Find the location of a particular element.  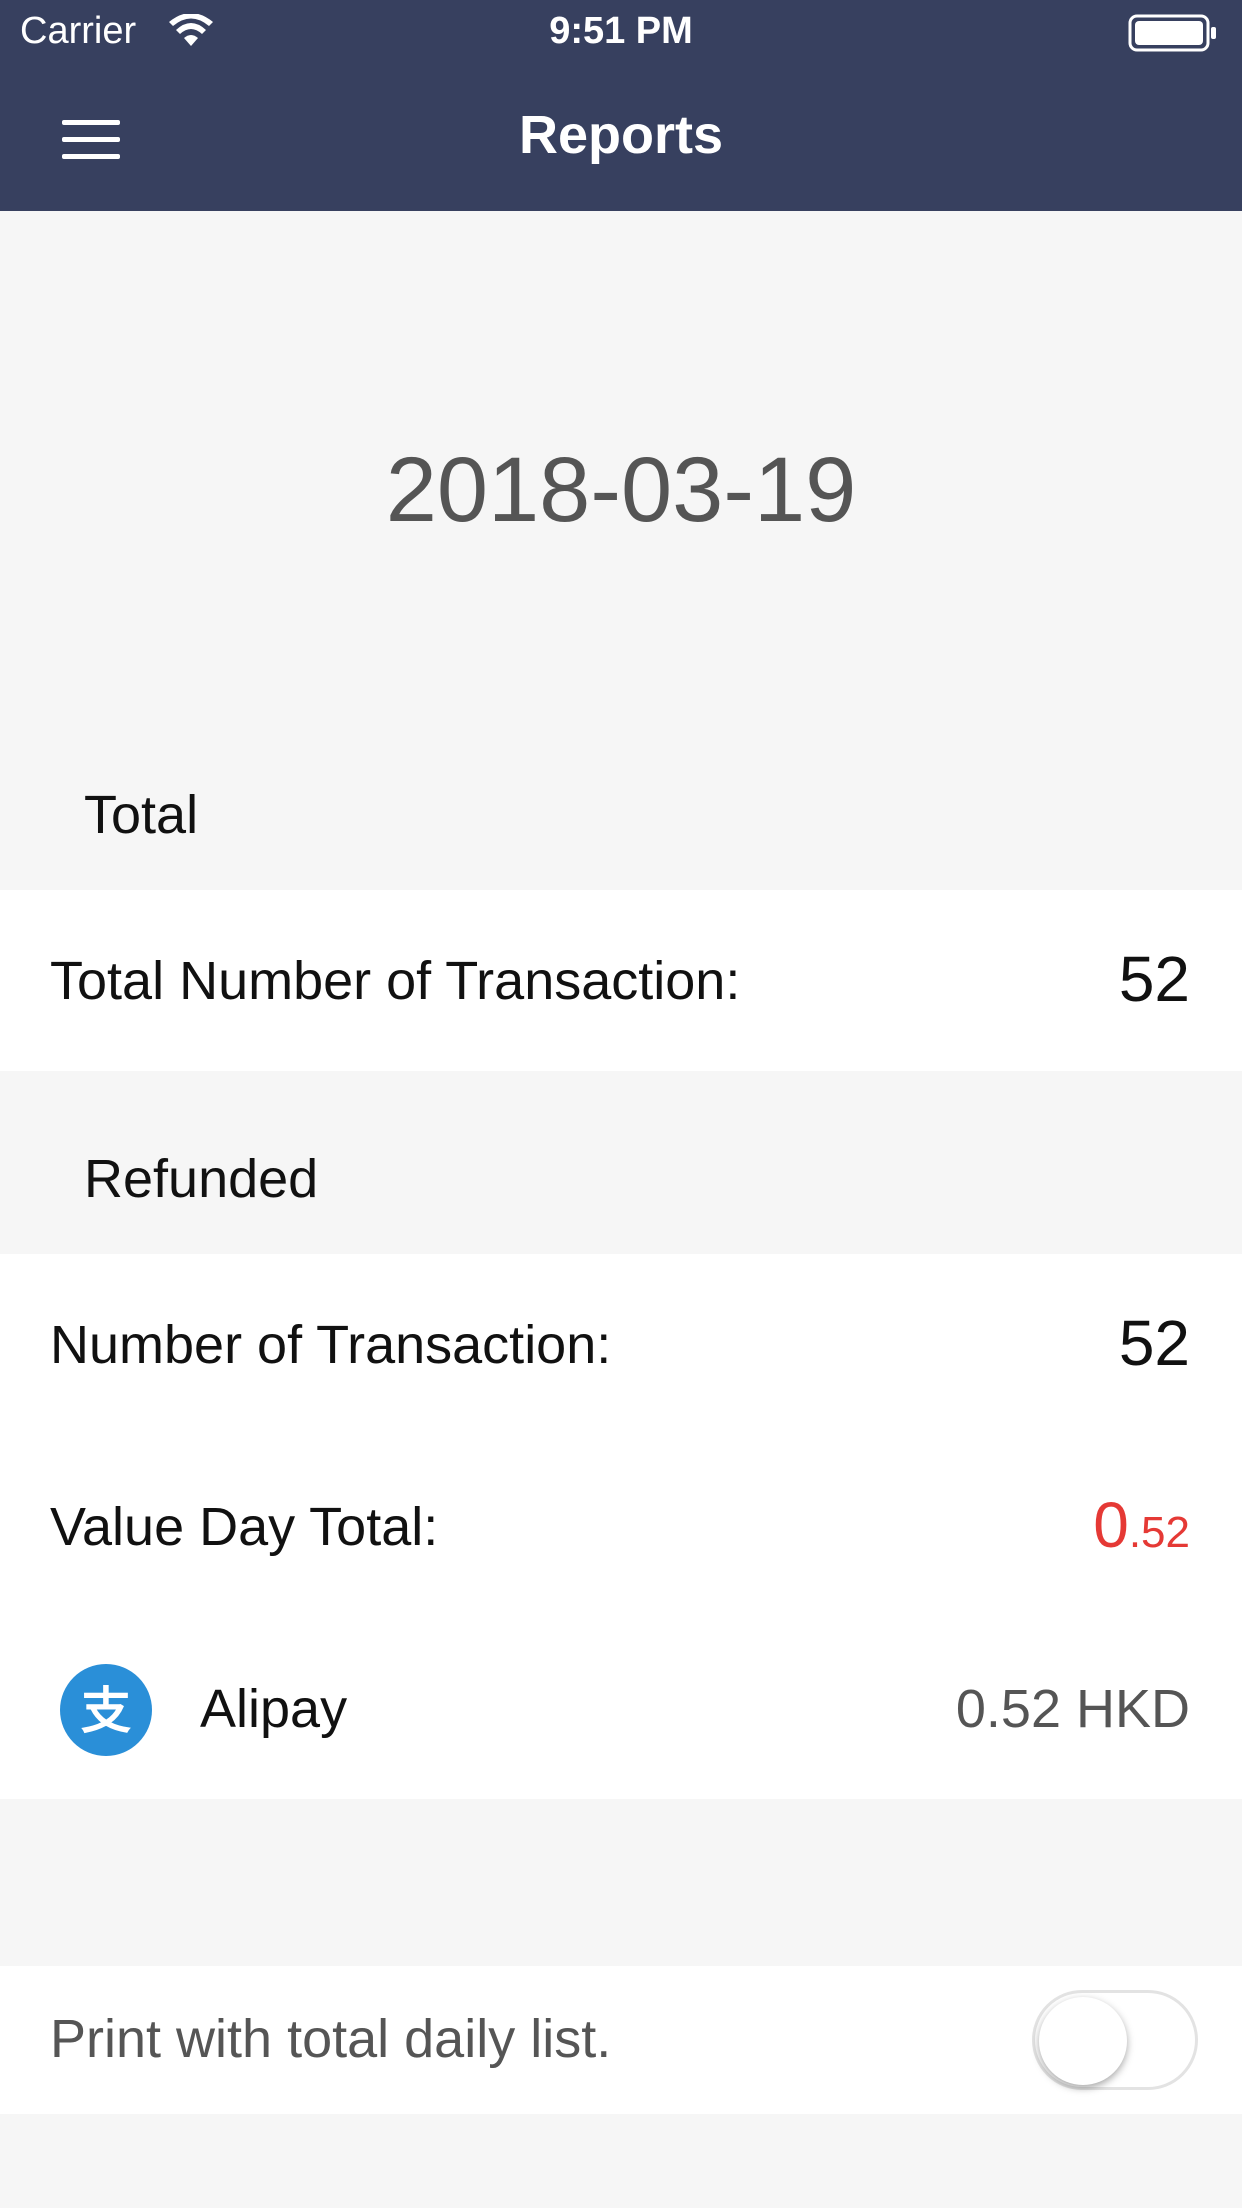

svg-text: 支 is located at coordinates (106, 1711).